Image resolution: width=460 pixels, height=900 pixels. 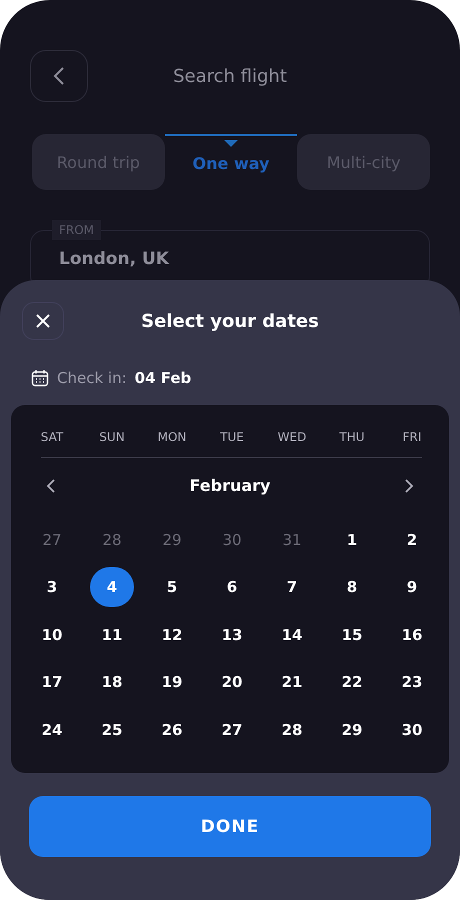 What do you see at coordinates (172, 634) in the screenshot?
I see `calendar-day: 12` at bounding box center [172, 634].